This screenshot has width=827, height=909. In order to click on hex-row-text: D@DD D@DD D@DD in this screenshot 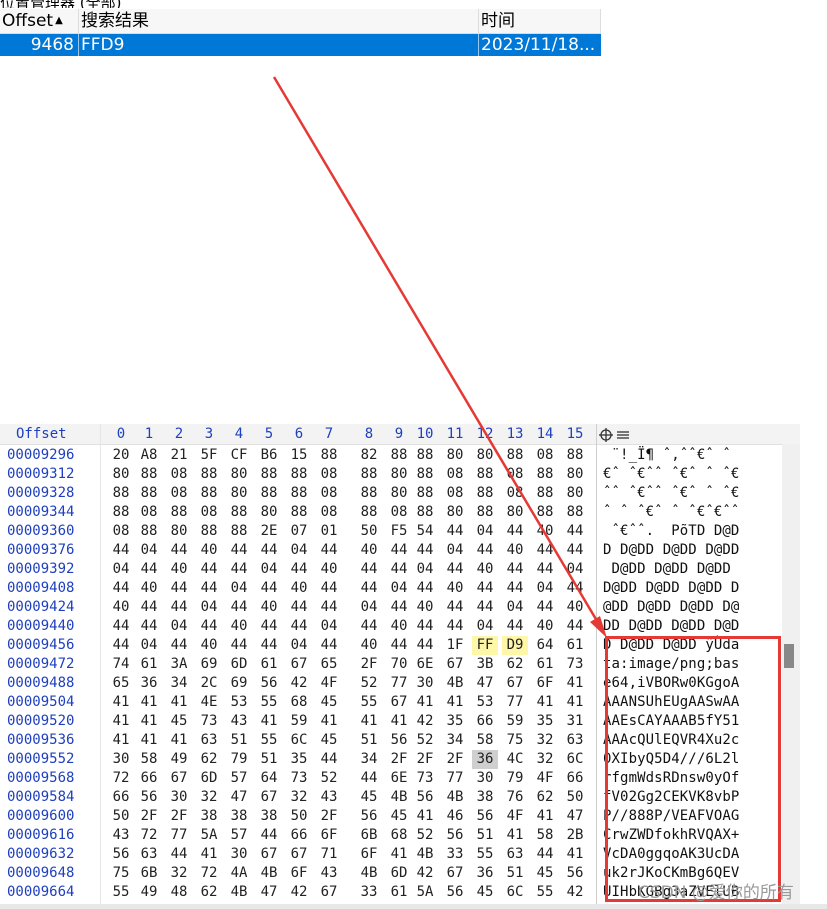, I will do `click(671, 569)`.